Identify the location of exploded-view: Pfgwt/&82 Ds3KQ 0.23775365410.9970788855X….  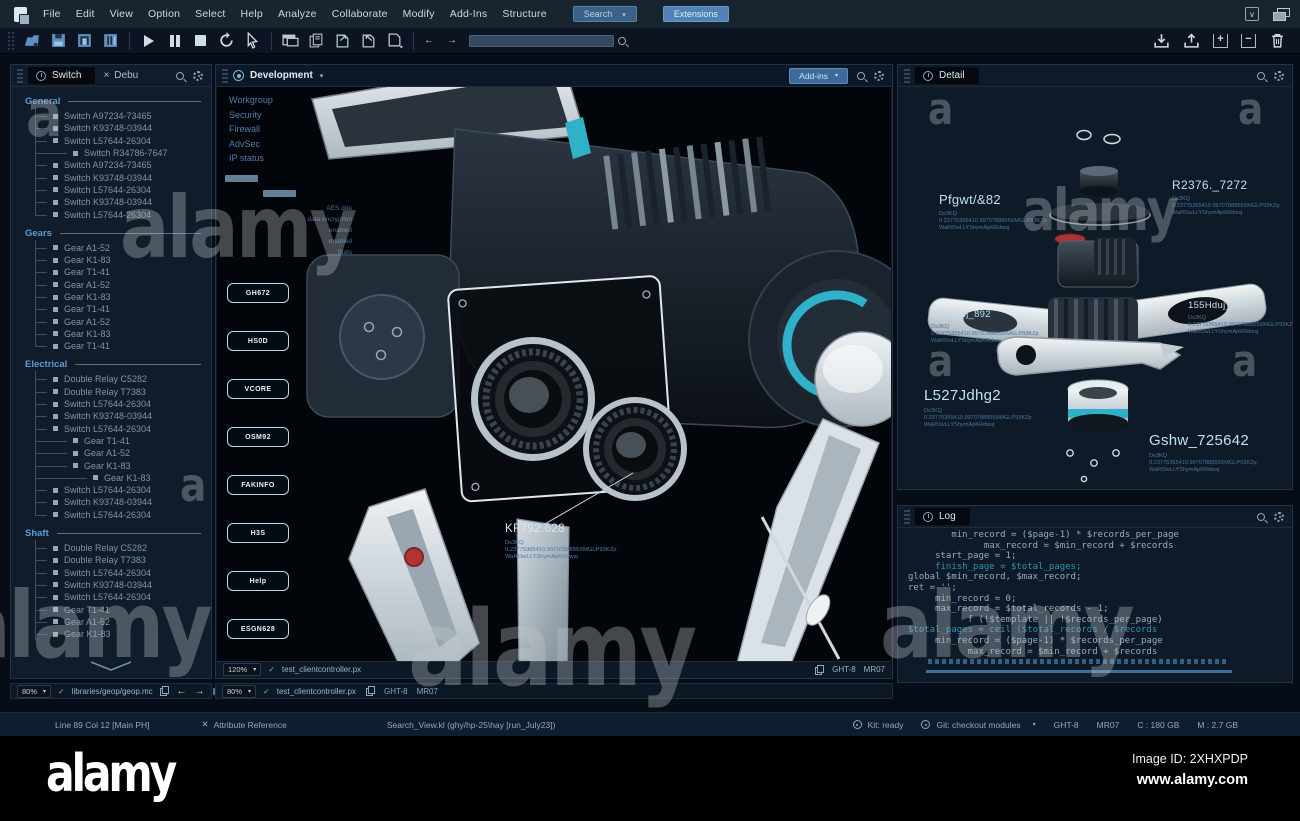
(1095, 288).